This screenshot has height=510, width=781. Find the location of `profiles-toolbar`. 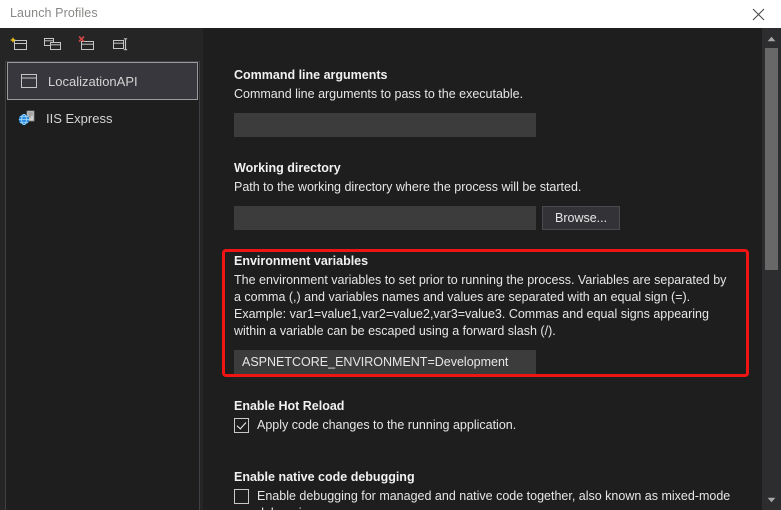

profiles-toolbar is located at coordinates (101, 44).